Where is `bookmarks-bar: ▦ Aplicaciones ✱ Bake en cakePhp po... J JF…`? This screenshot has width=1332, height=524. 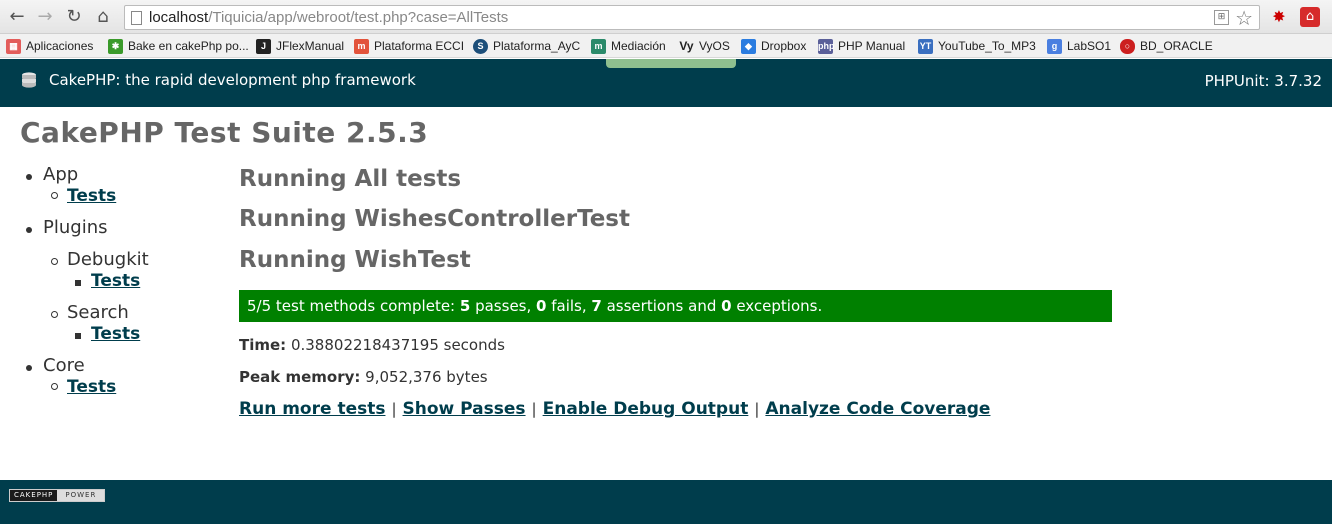
bookmarks-bar: ▦ Aplicaciones ✱ Bake en cakePhp po... J JF… is located at coordinates (666, 46).